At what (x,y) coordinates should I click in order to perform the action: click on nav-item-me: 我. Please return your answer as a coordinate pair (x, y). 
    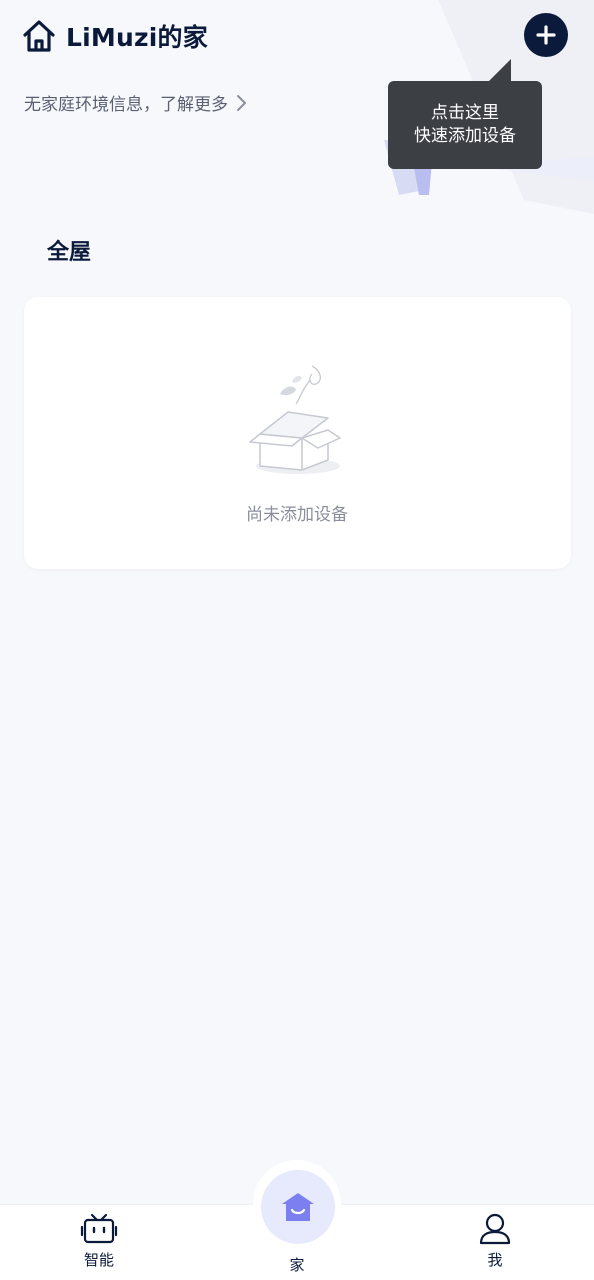
    Looking at the image, I should click on (495, 1241).